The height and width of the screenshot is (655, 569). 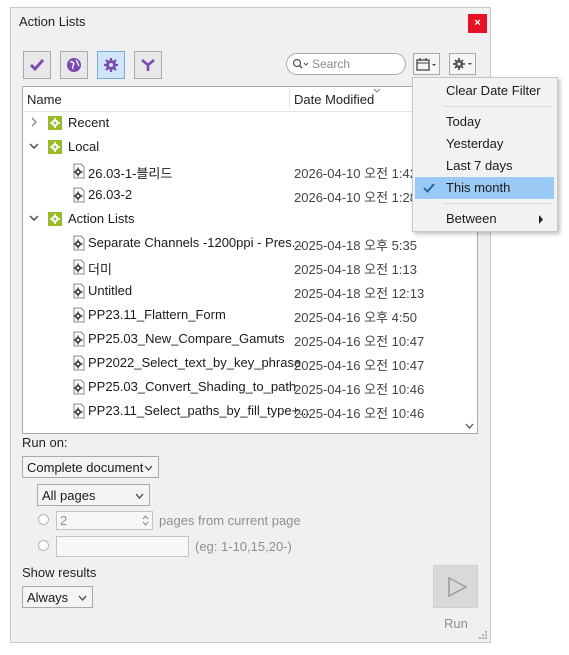 I want to click on row-label: 26.03-1-블리드, so click(x=130, y=173).